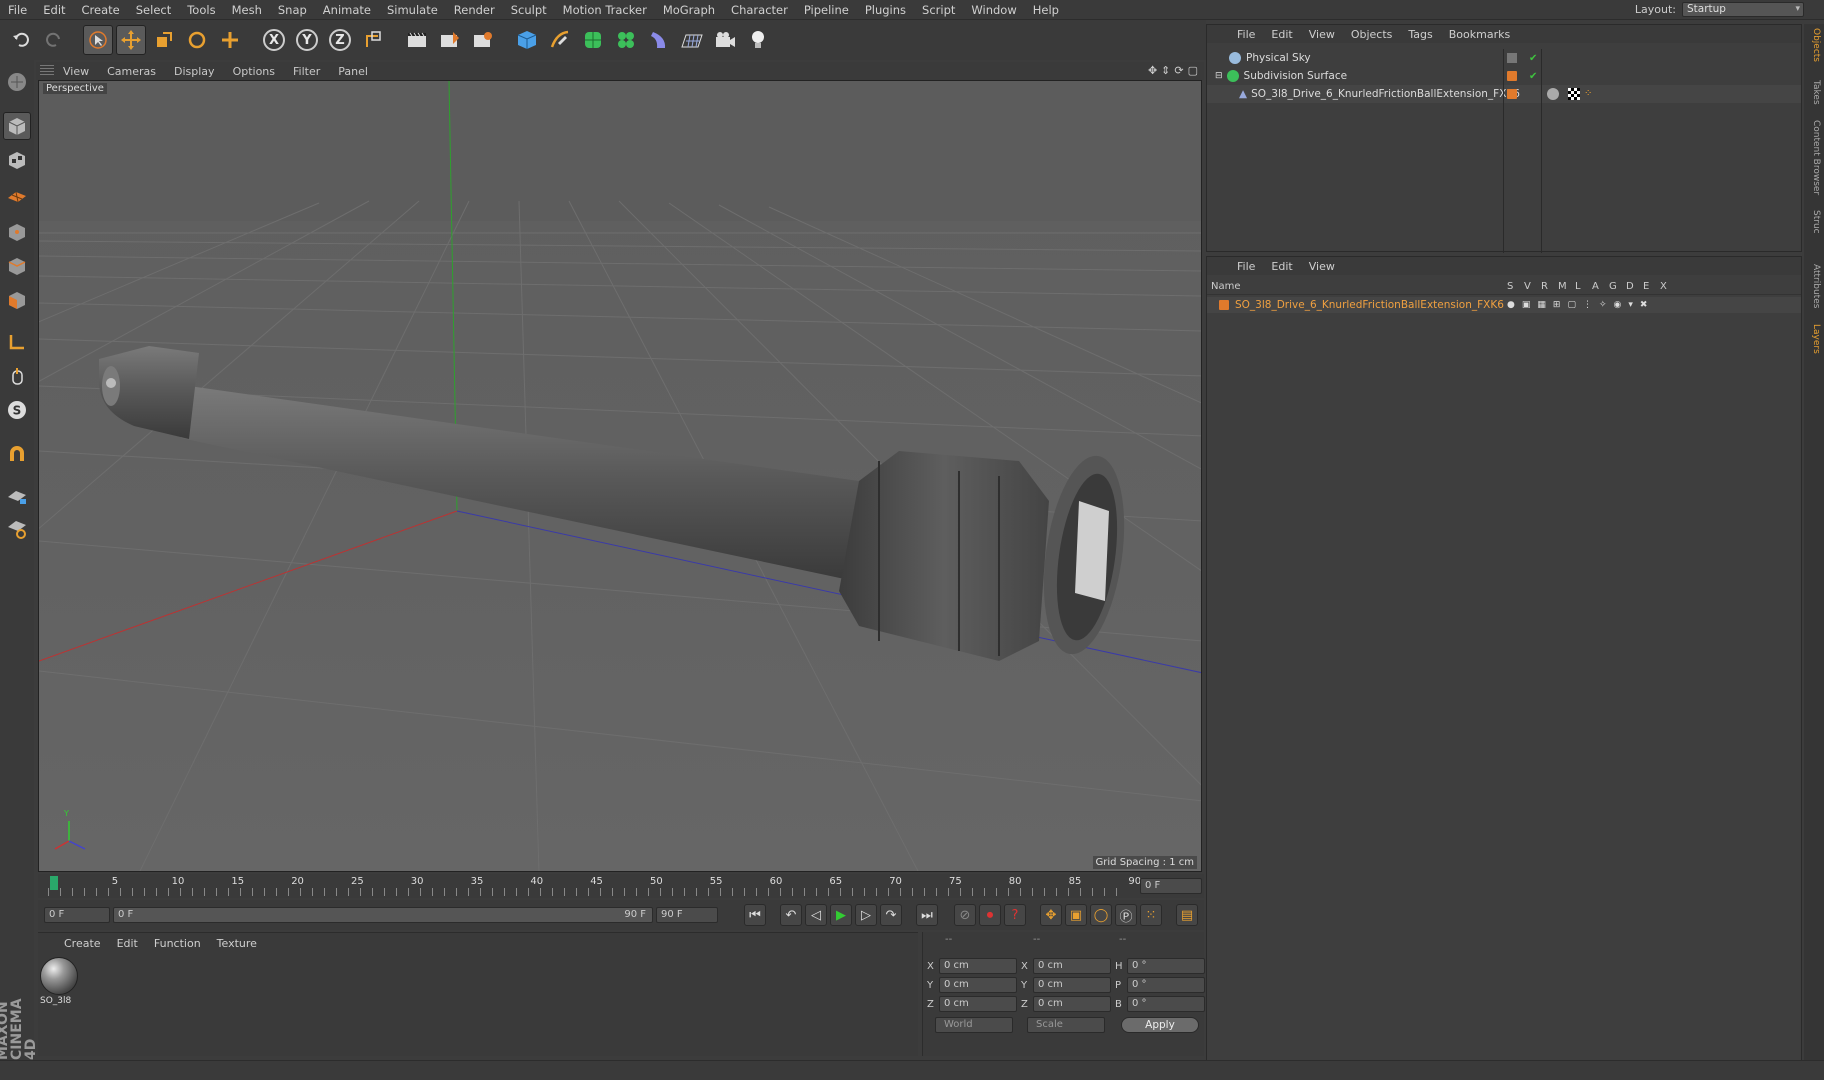 Image resolution: width=1824 pixels, height=1080 pixels. What do you see at coordinates (1072, 985) in the screenshot?
I see `size-y-field: 0 cm` at bounding box center [1072, 985].